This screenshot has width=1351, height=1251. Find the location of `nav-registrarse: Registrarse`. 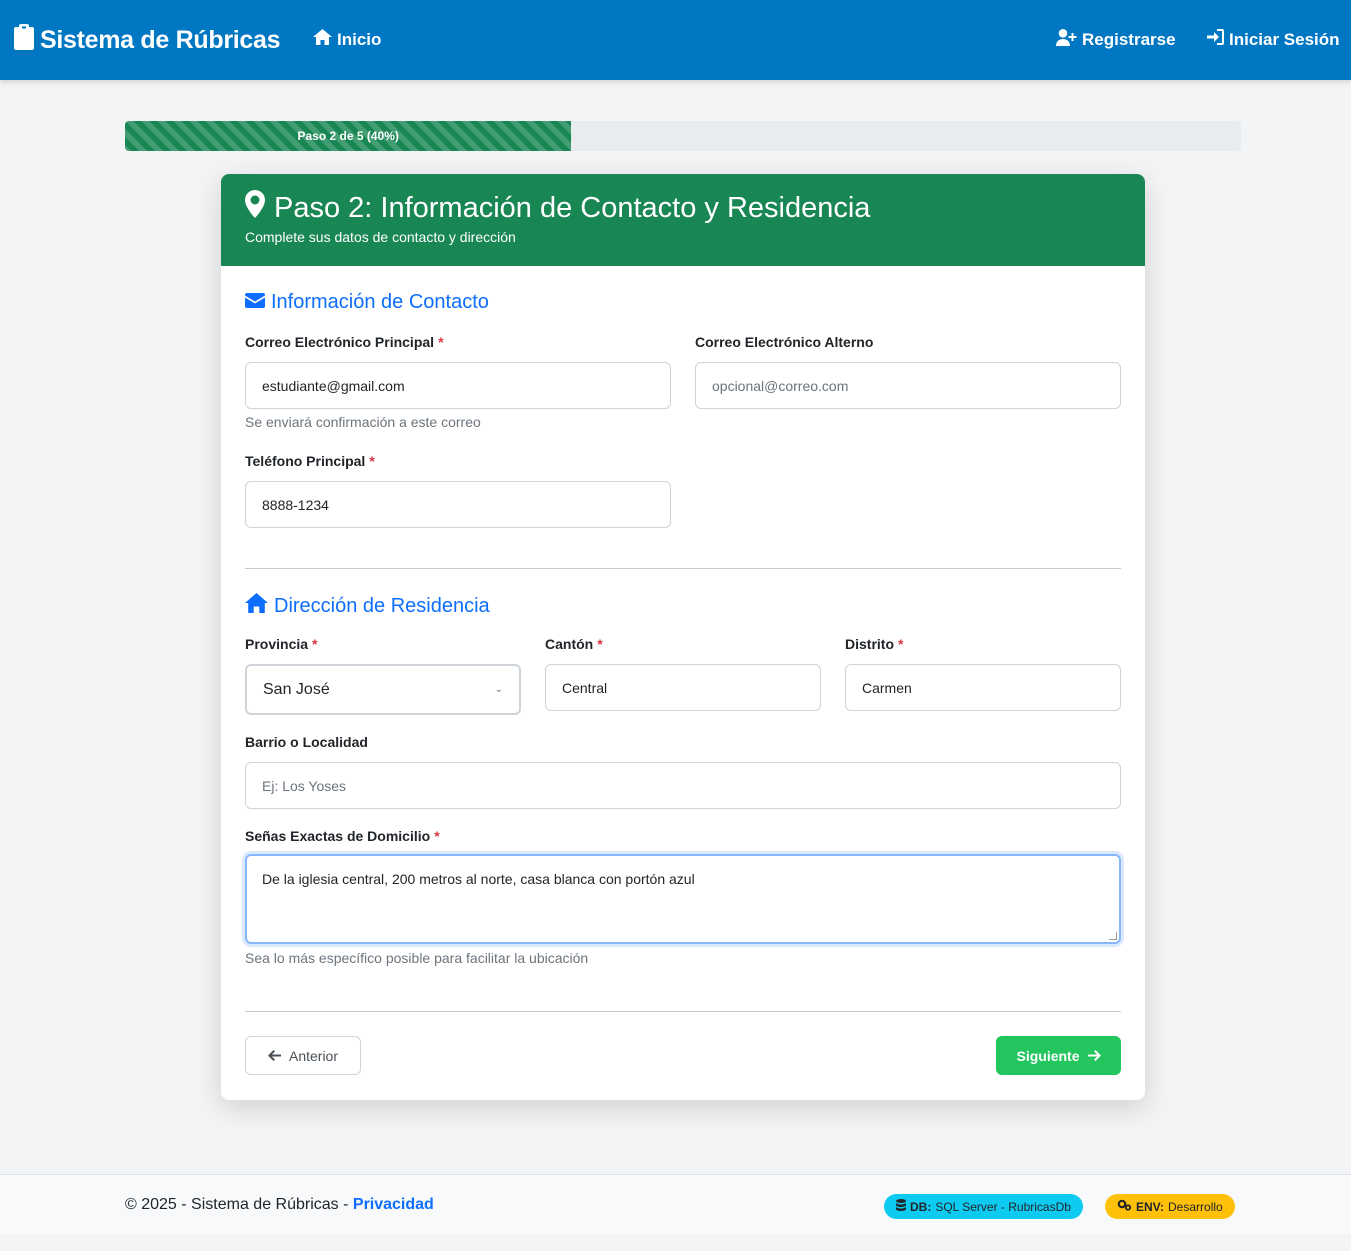

nav-registrarse: Registrarse is located at coordinates (1116, 40).